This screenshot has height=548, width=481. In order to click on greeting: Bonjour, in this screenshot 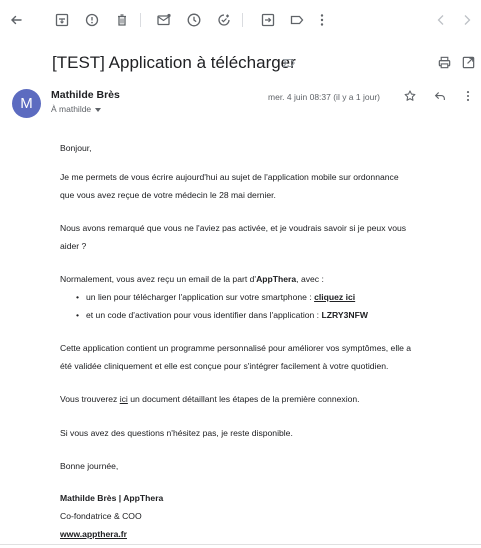, I will do `click(76, 148)`.